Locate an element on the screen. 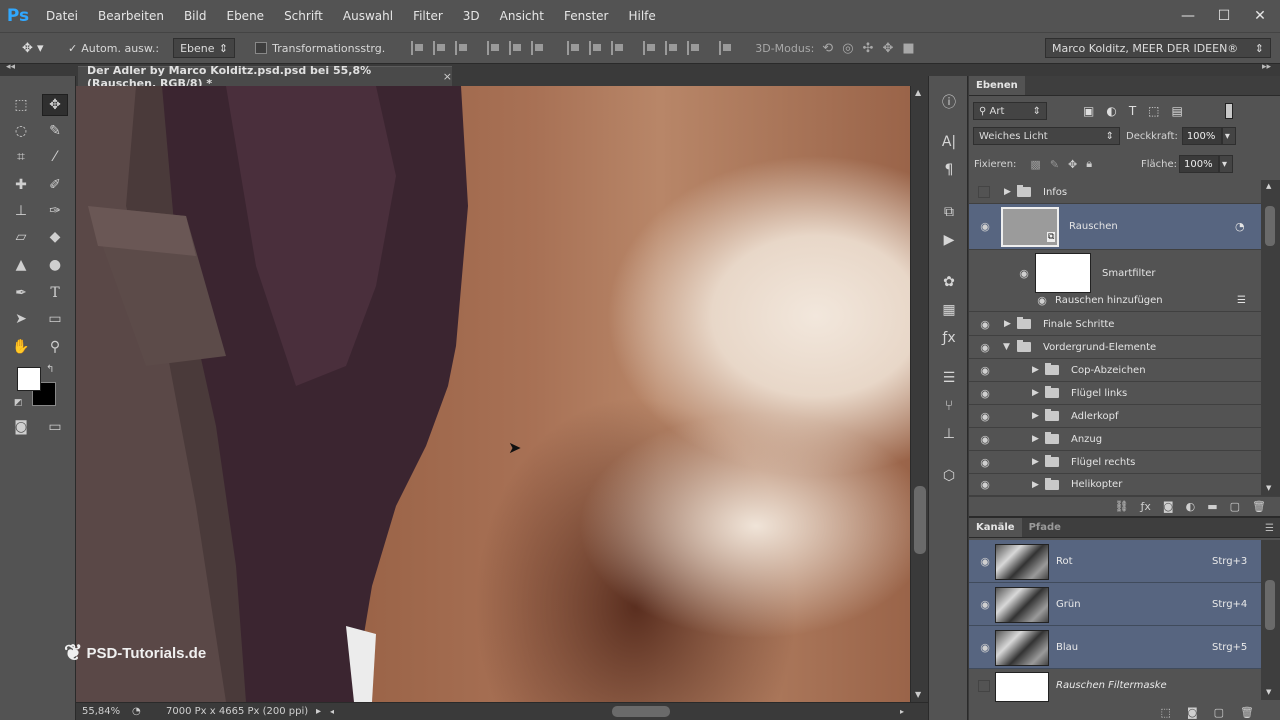 The image size is (1280, 720). new-channel-icon: ▢ is located at coordinates (1219, 712).